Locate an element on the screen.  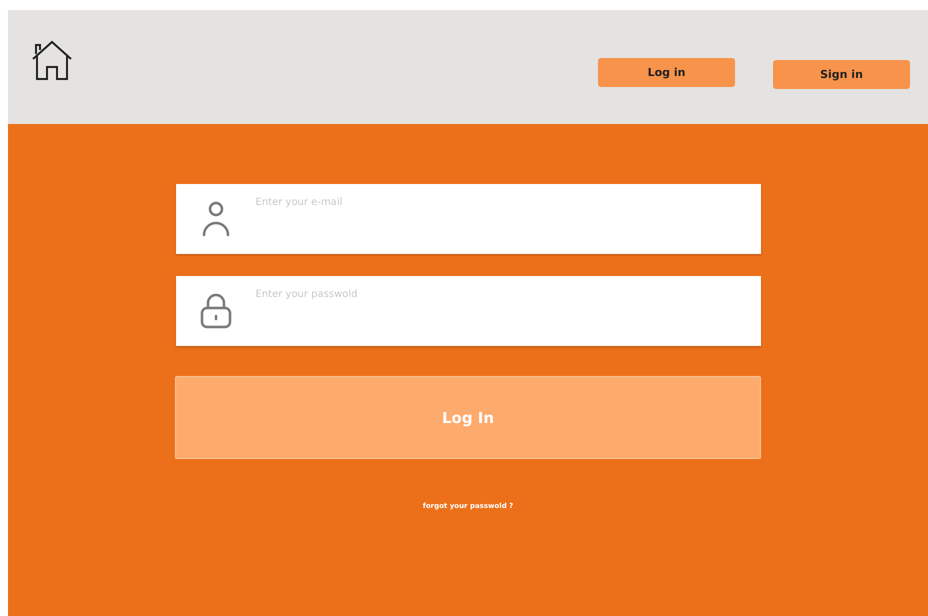
user-icon is located at coordinates (215, 219).